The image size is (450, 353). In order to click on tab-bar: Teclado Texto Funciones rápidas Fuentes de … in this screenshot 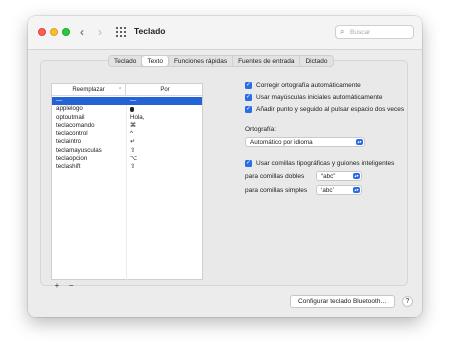, I will do `click(221, 61)`.